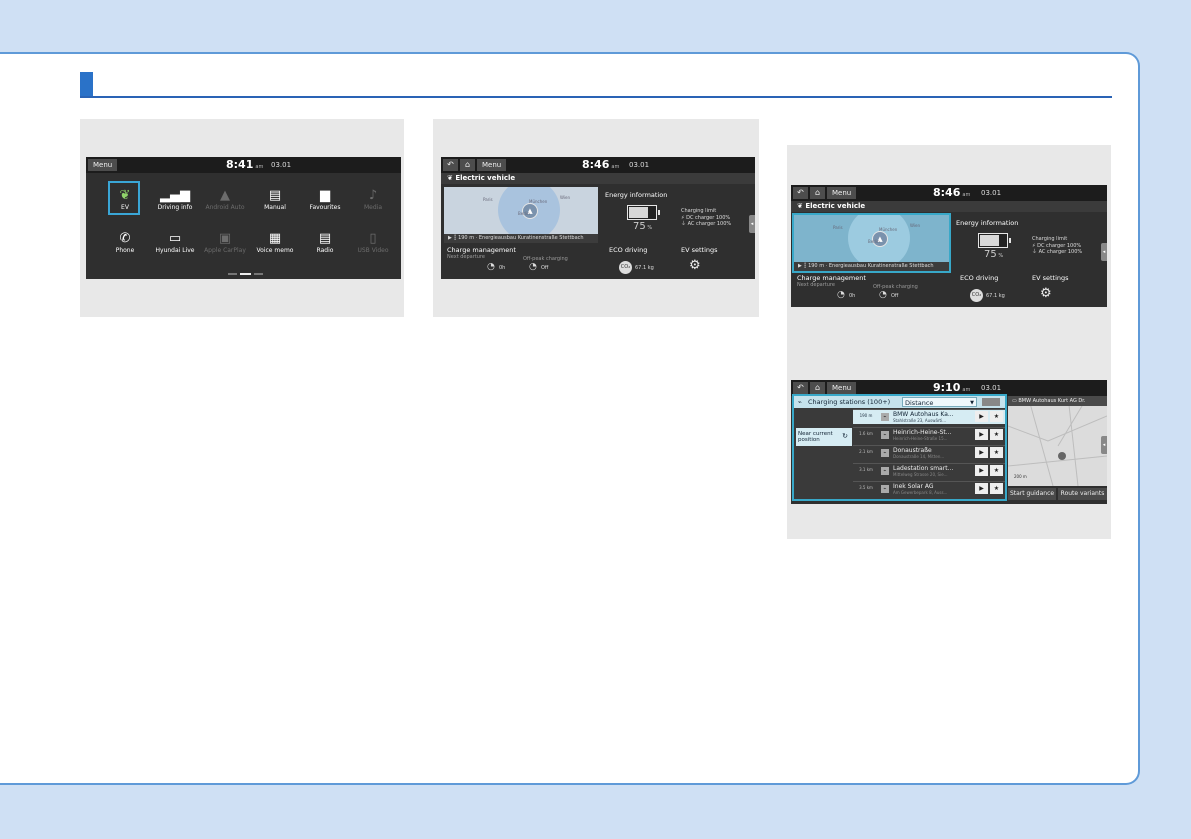 This screenshot has height=839, width=1191. I want to click on charger-type-icon: ⌁, so click(885, 453).